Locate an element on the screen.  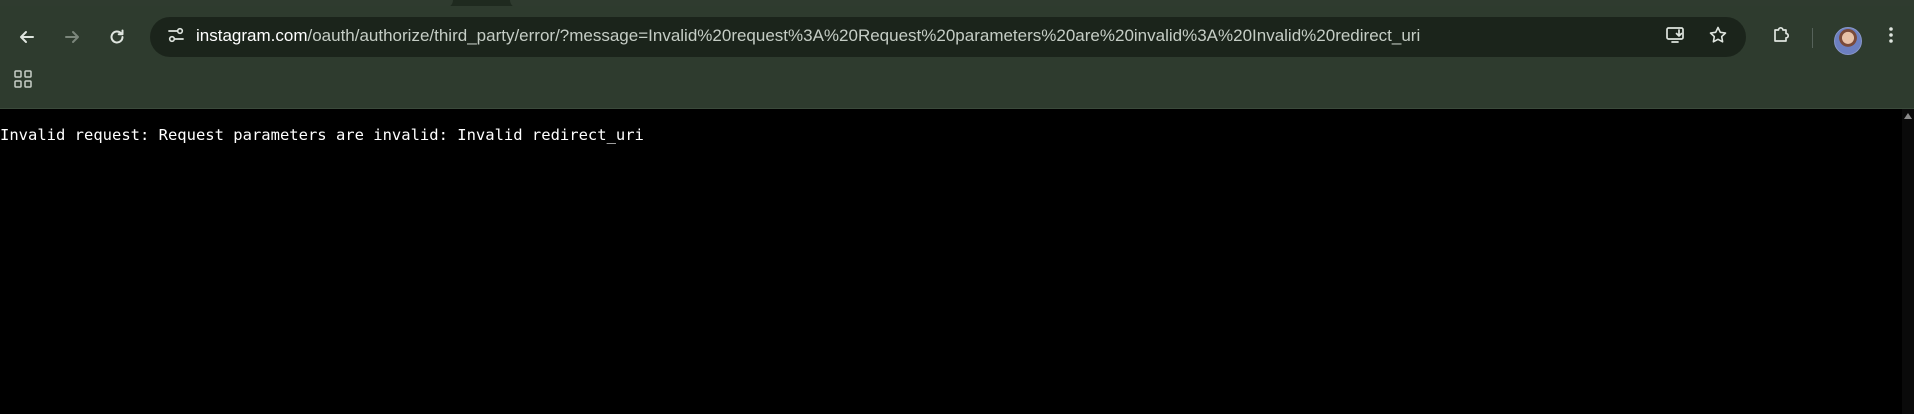
toolbar-divider is located at coordinates (1812, 38).